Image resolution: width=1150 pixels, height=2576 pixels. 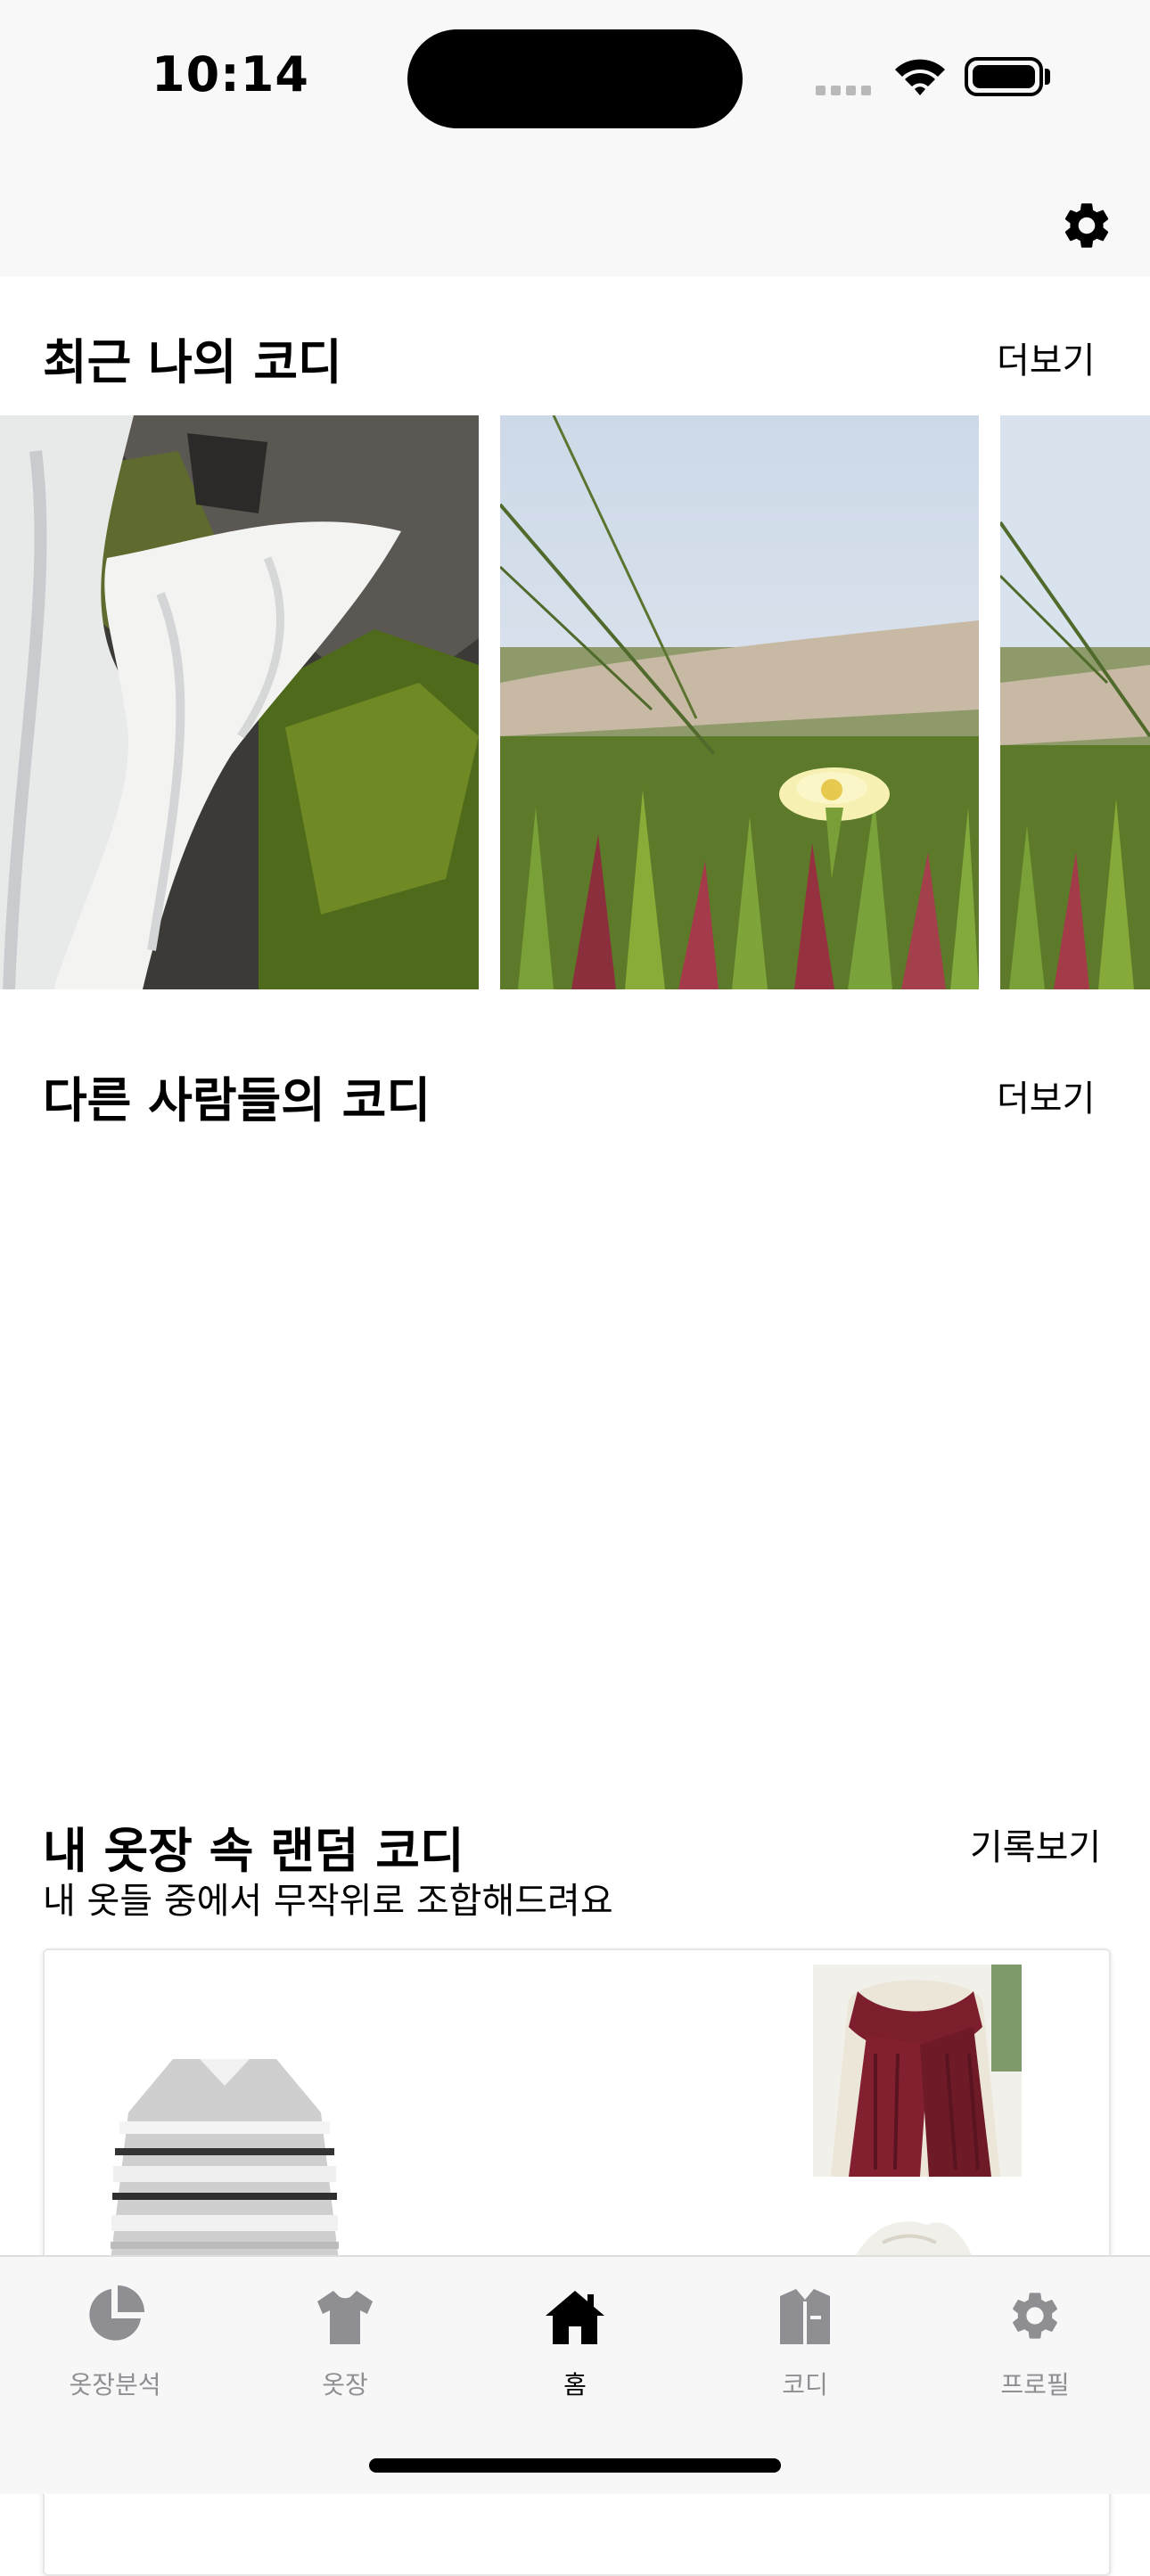 I want to click on tab-closet: 옷장, so click(x=345, y=2337).